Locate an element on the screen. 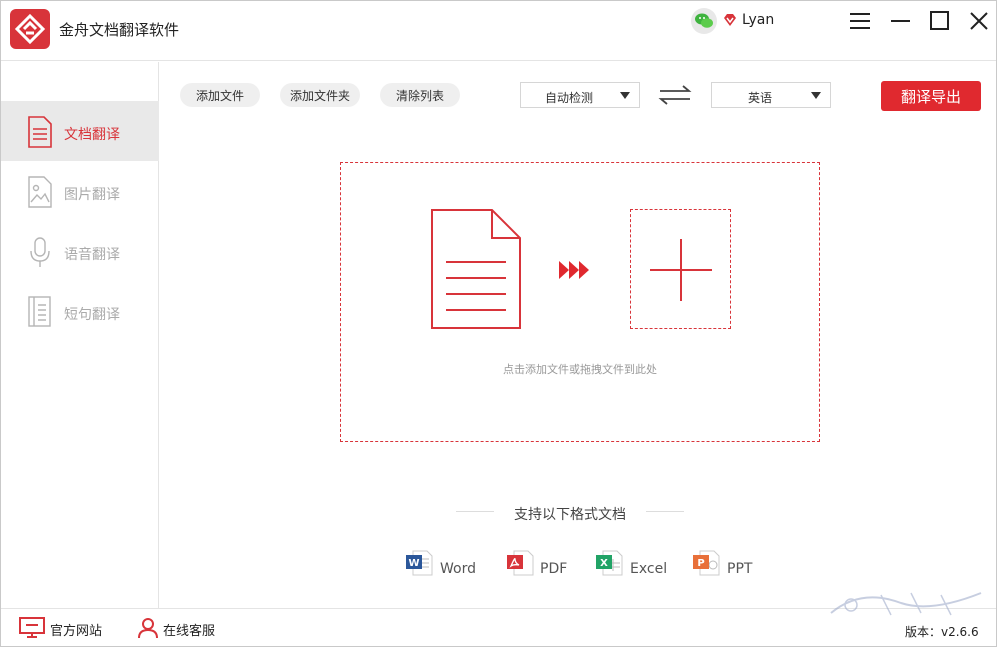  microphone-icon is located at coordinates (40, 254).